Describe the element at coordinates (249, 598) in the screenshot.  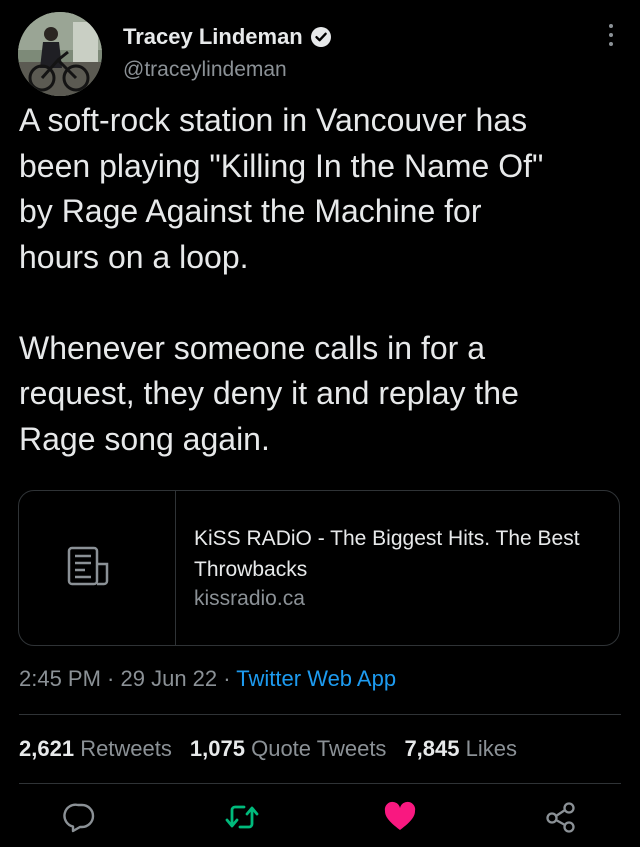
I see `card-domain: kissradio.ca` at that location.